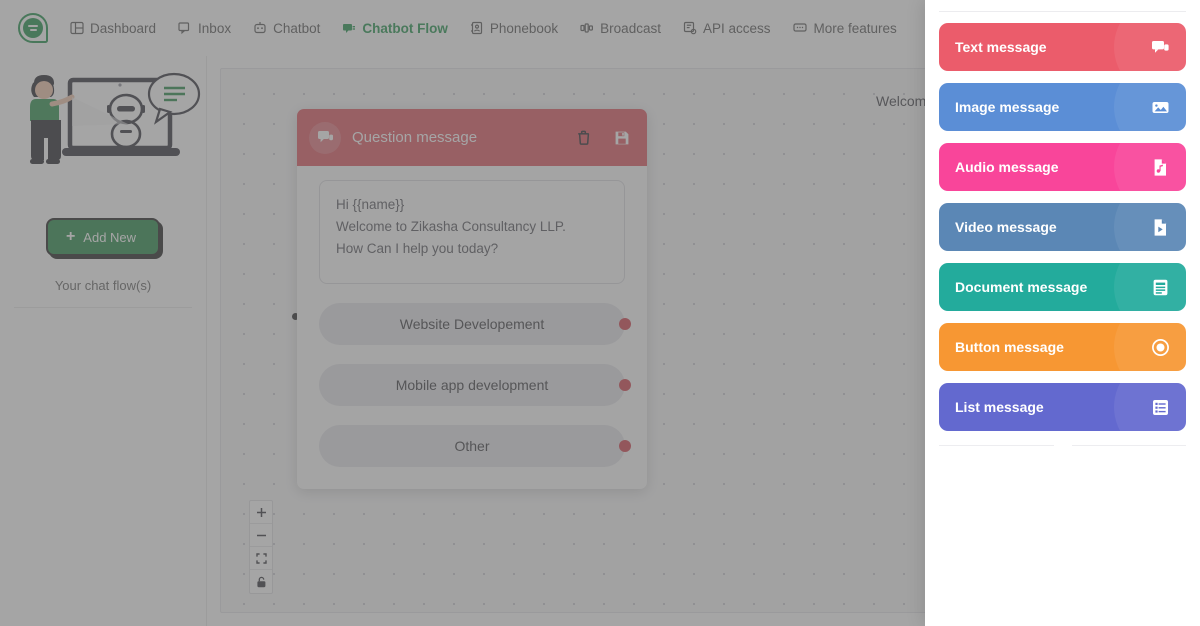 The height and width of the screenshot is (626, 1200). I want to click on nav-item-chatbot-flow: Chatbot Flow, so click(395, 28).